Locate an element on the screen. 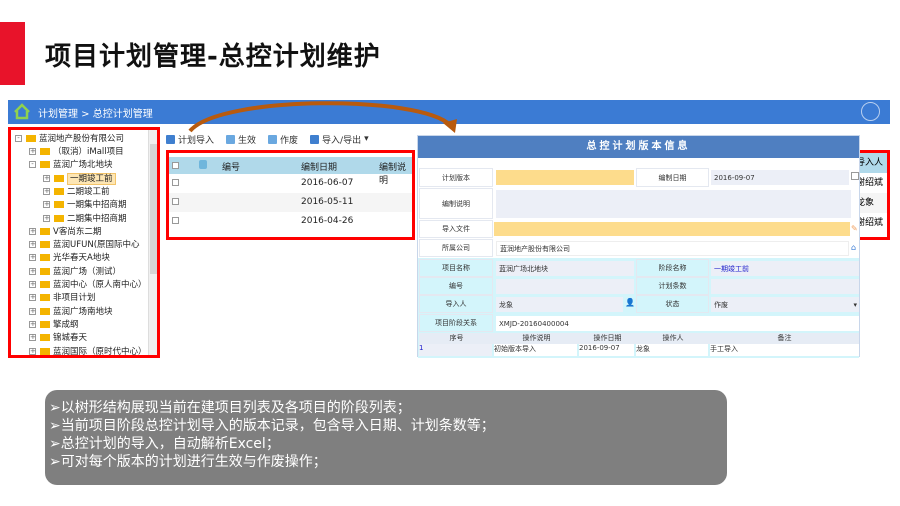 This screenshot has width=900, height=506. label: 导入文件 is located at coordinates (456, 229).